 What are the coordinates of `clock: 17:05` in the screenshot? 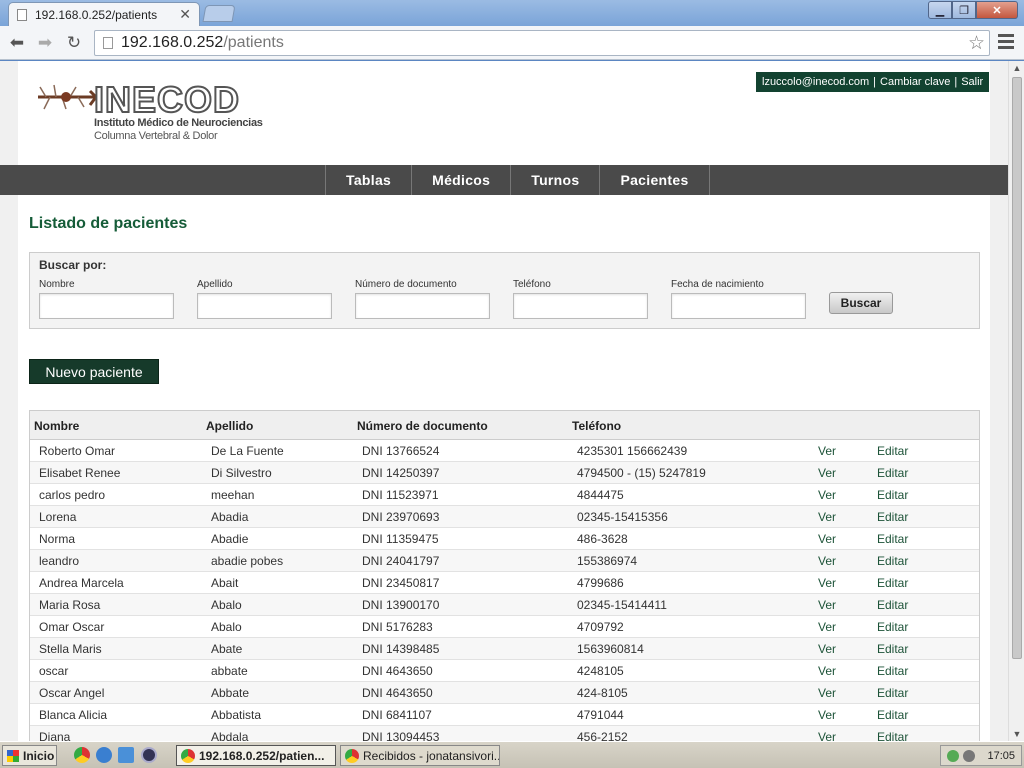 It's located at (1001, 755).